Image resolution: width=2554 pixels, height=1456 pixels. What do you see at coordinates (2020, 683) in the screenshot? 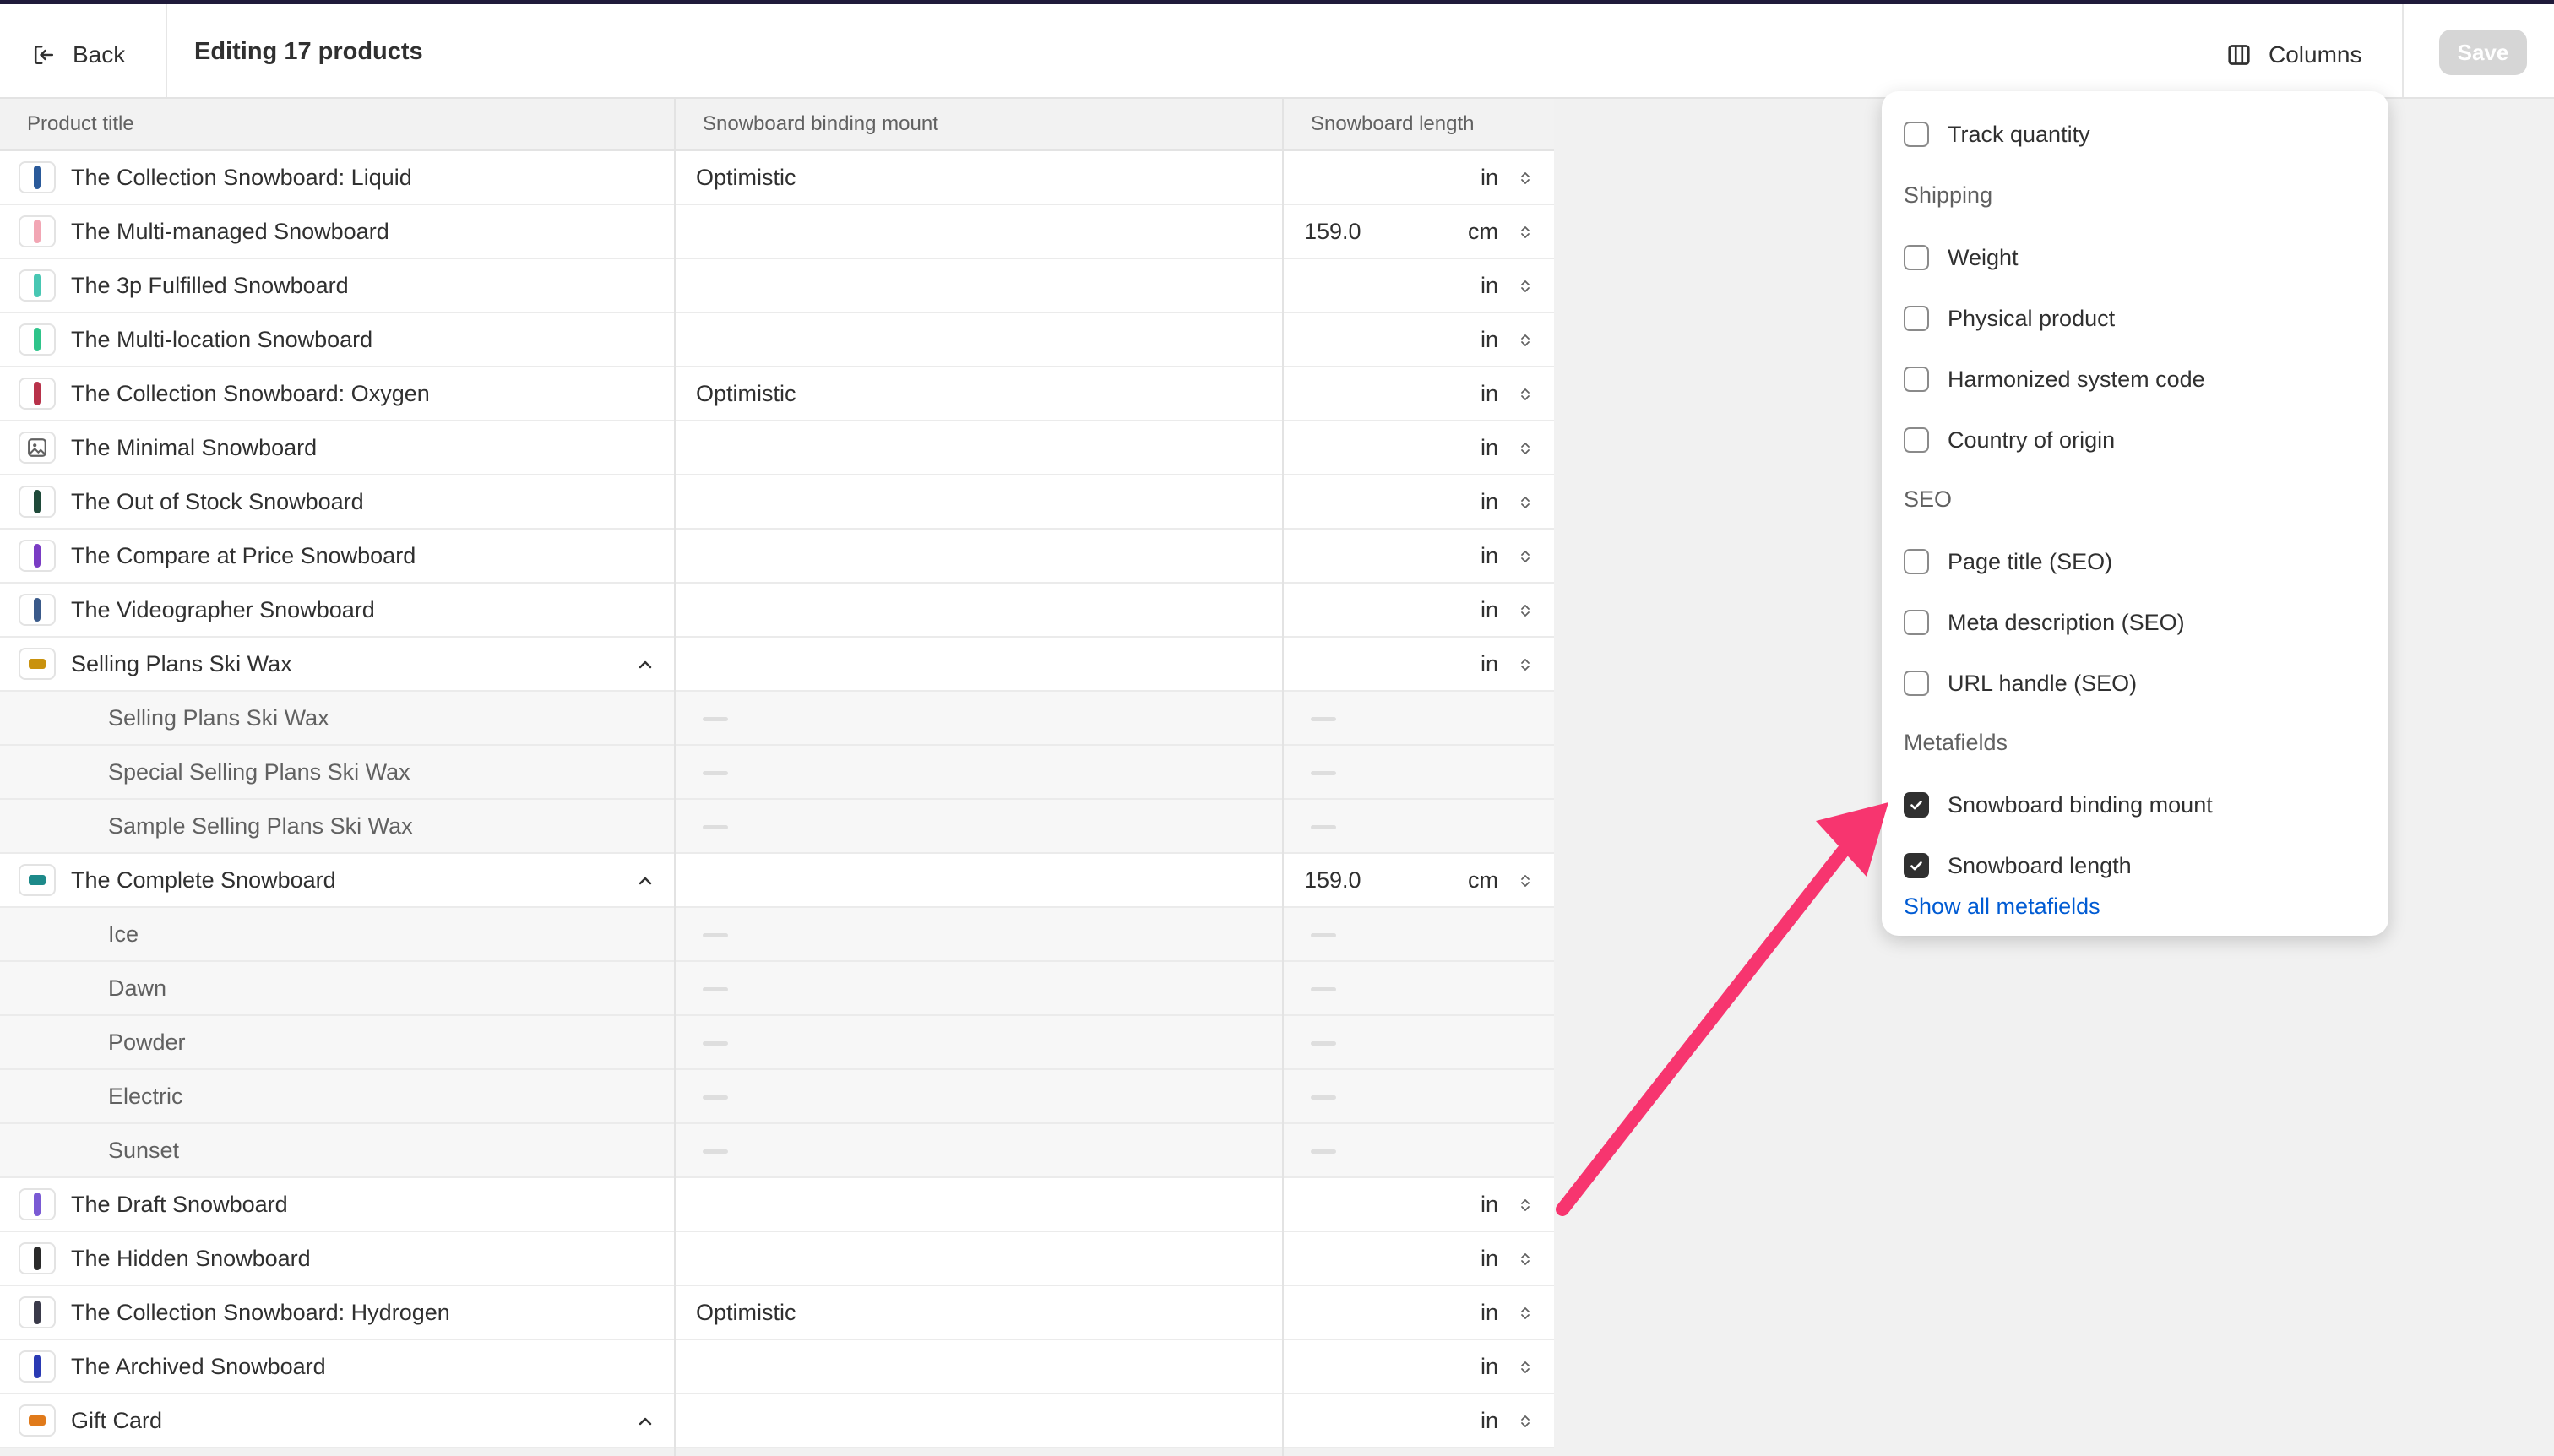
I see `column-option: URL handle (SEO)` at bounding box center [2020, 683].